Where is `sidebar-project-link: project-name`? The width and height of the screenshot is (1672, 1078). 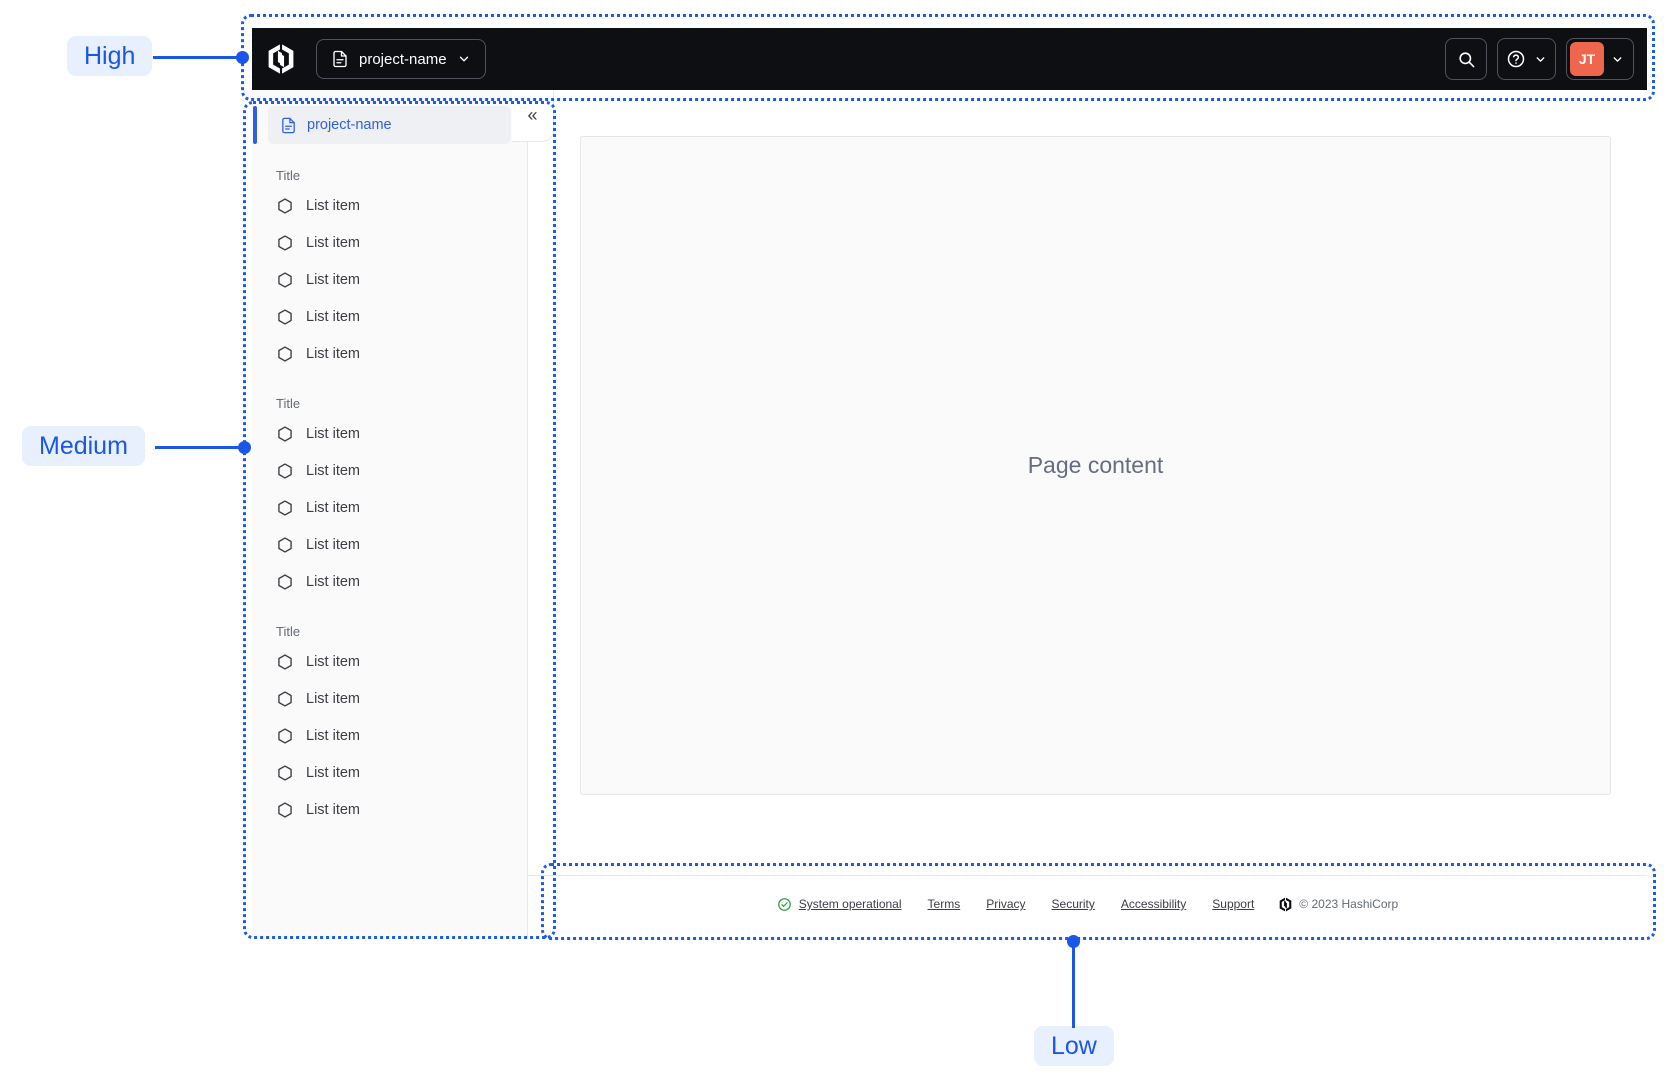 sidebar-project-link: project-name is located at coordinates (389, 125).